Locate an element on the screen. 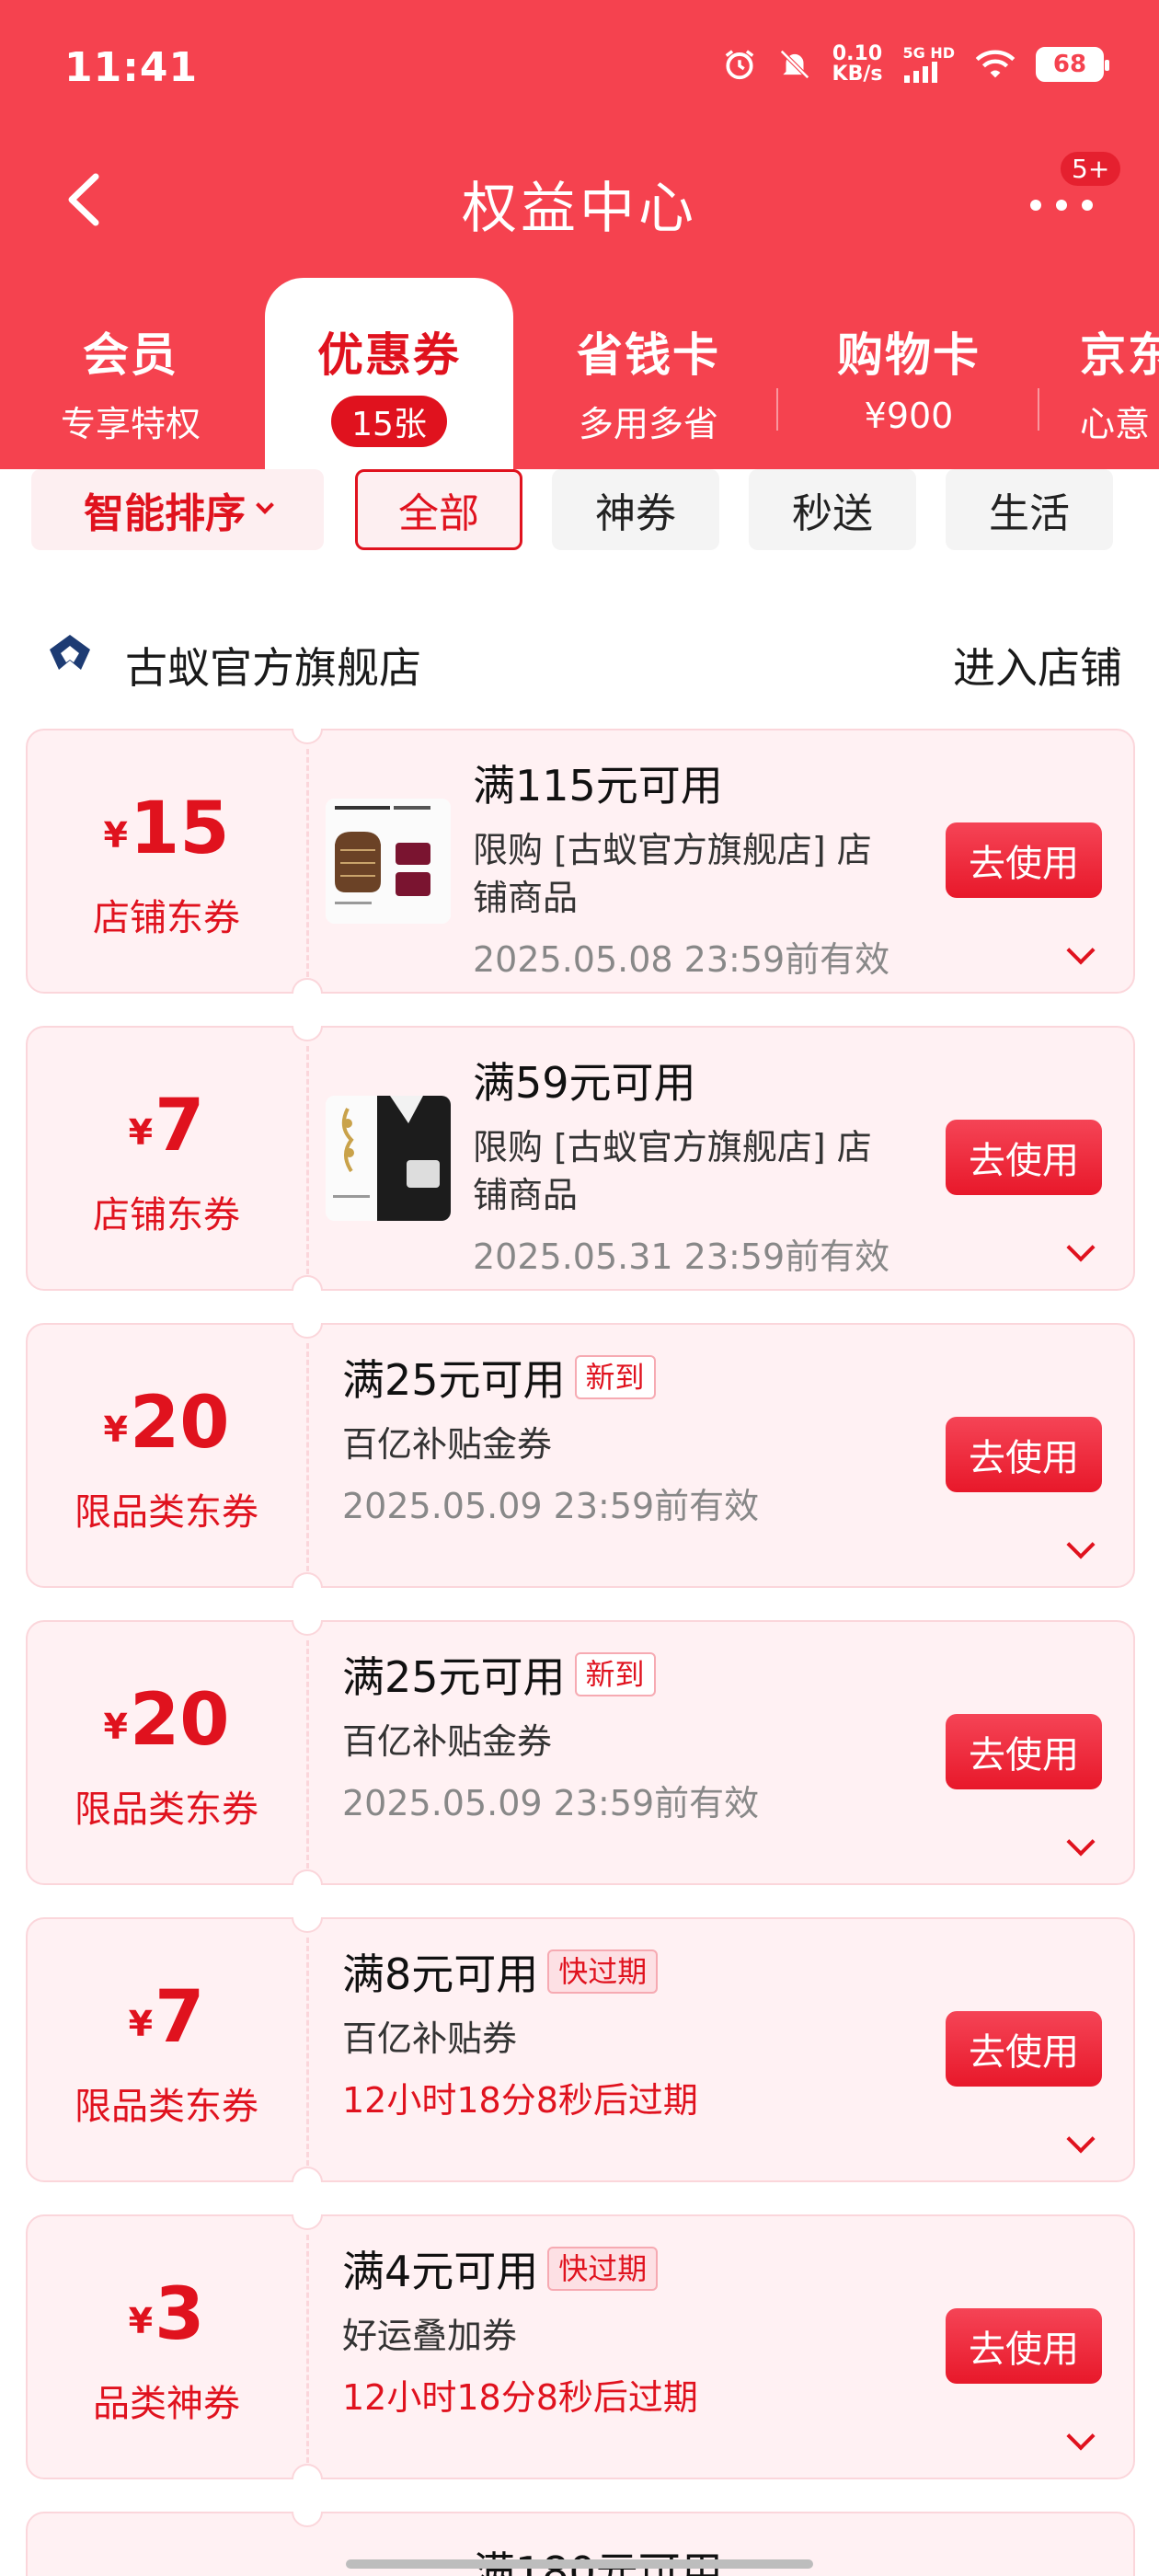 This screenshot has width=1159, height=2576. tab-jd-gift: 京东 心意 is located at coordinates (1100, 373).